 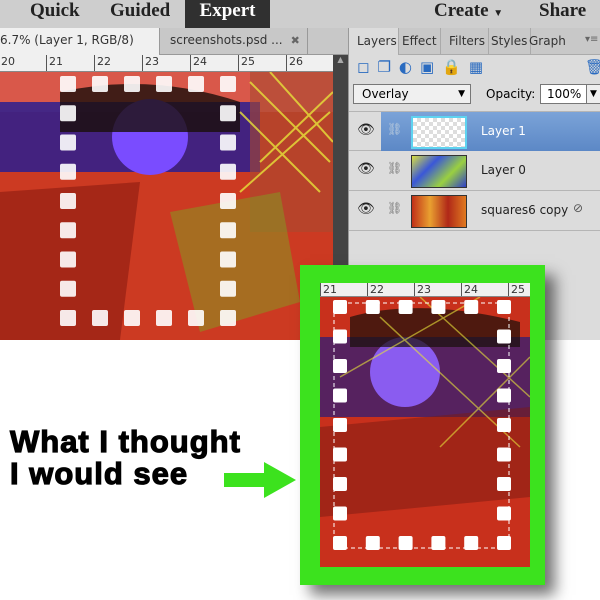 What do you see at coordinates (99, 473) in the screenshot?
I see `caption-line-2: I would see` at bounding box center [99, 473].